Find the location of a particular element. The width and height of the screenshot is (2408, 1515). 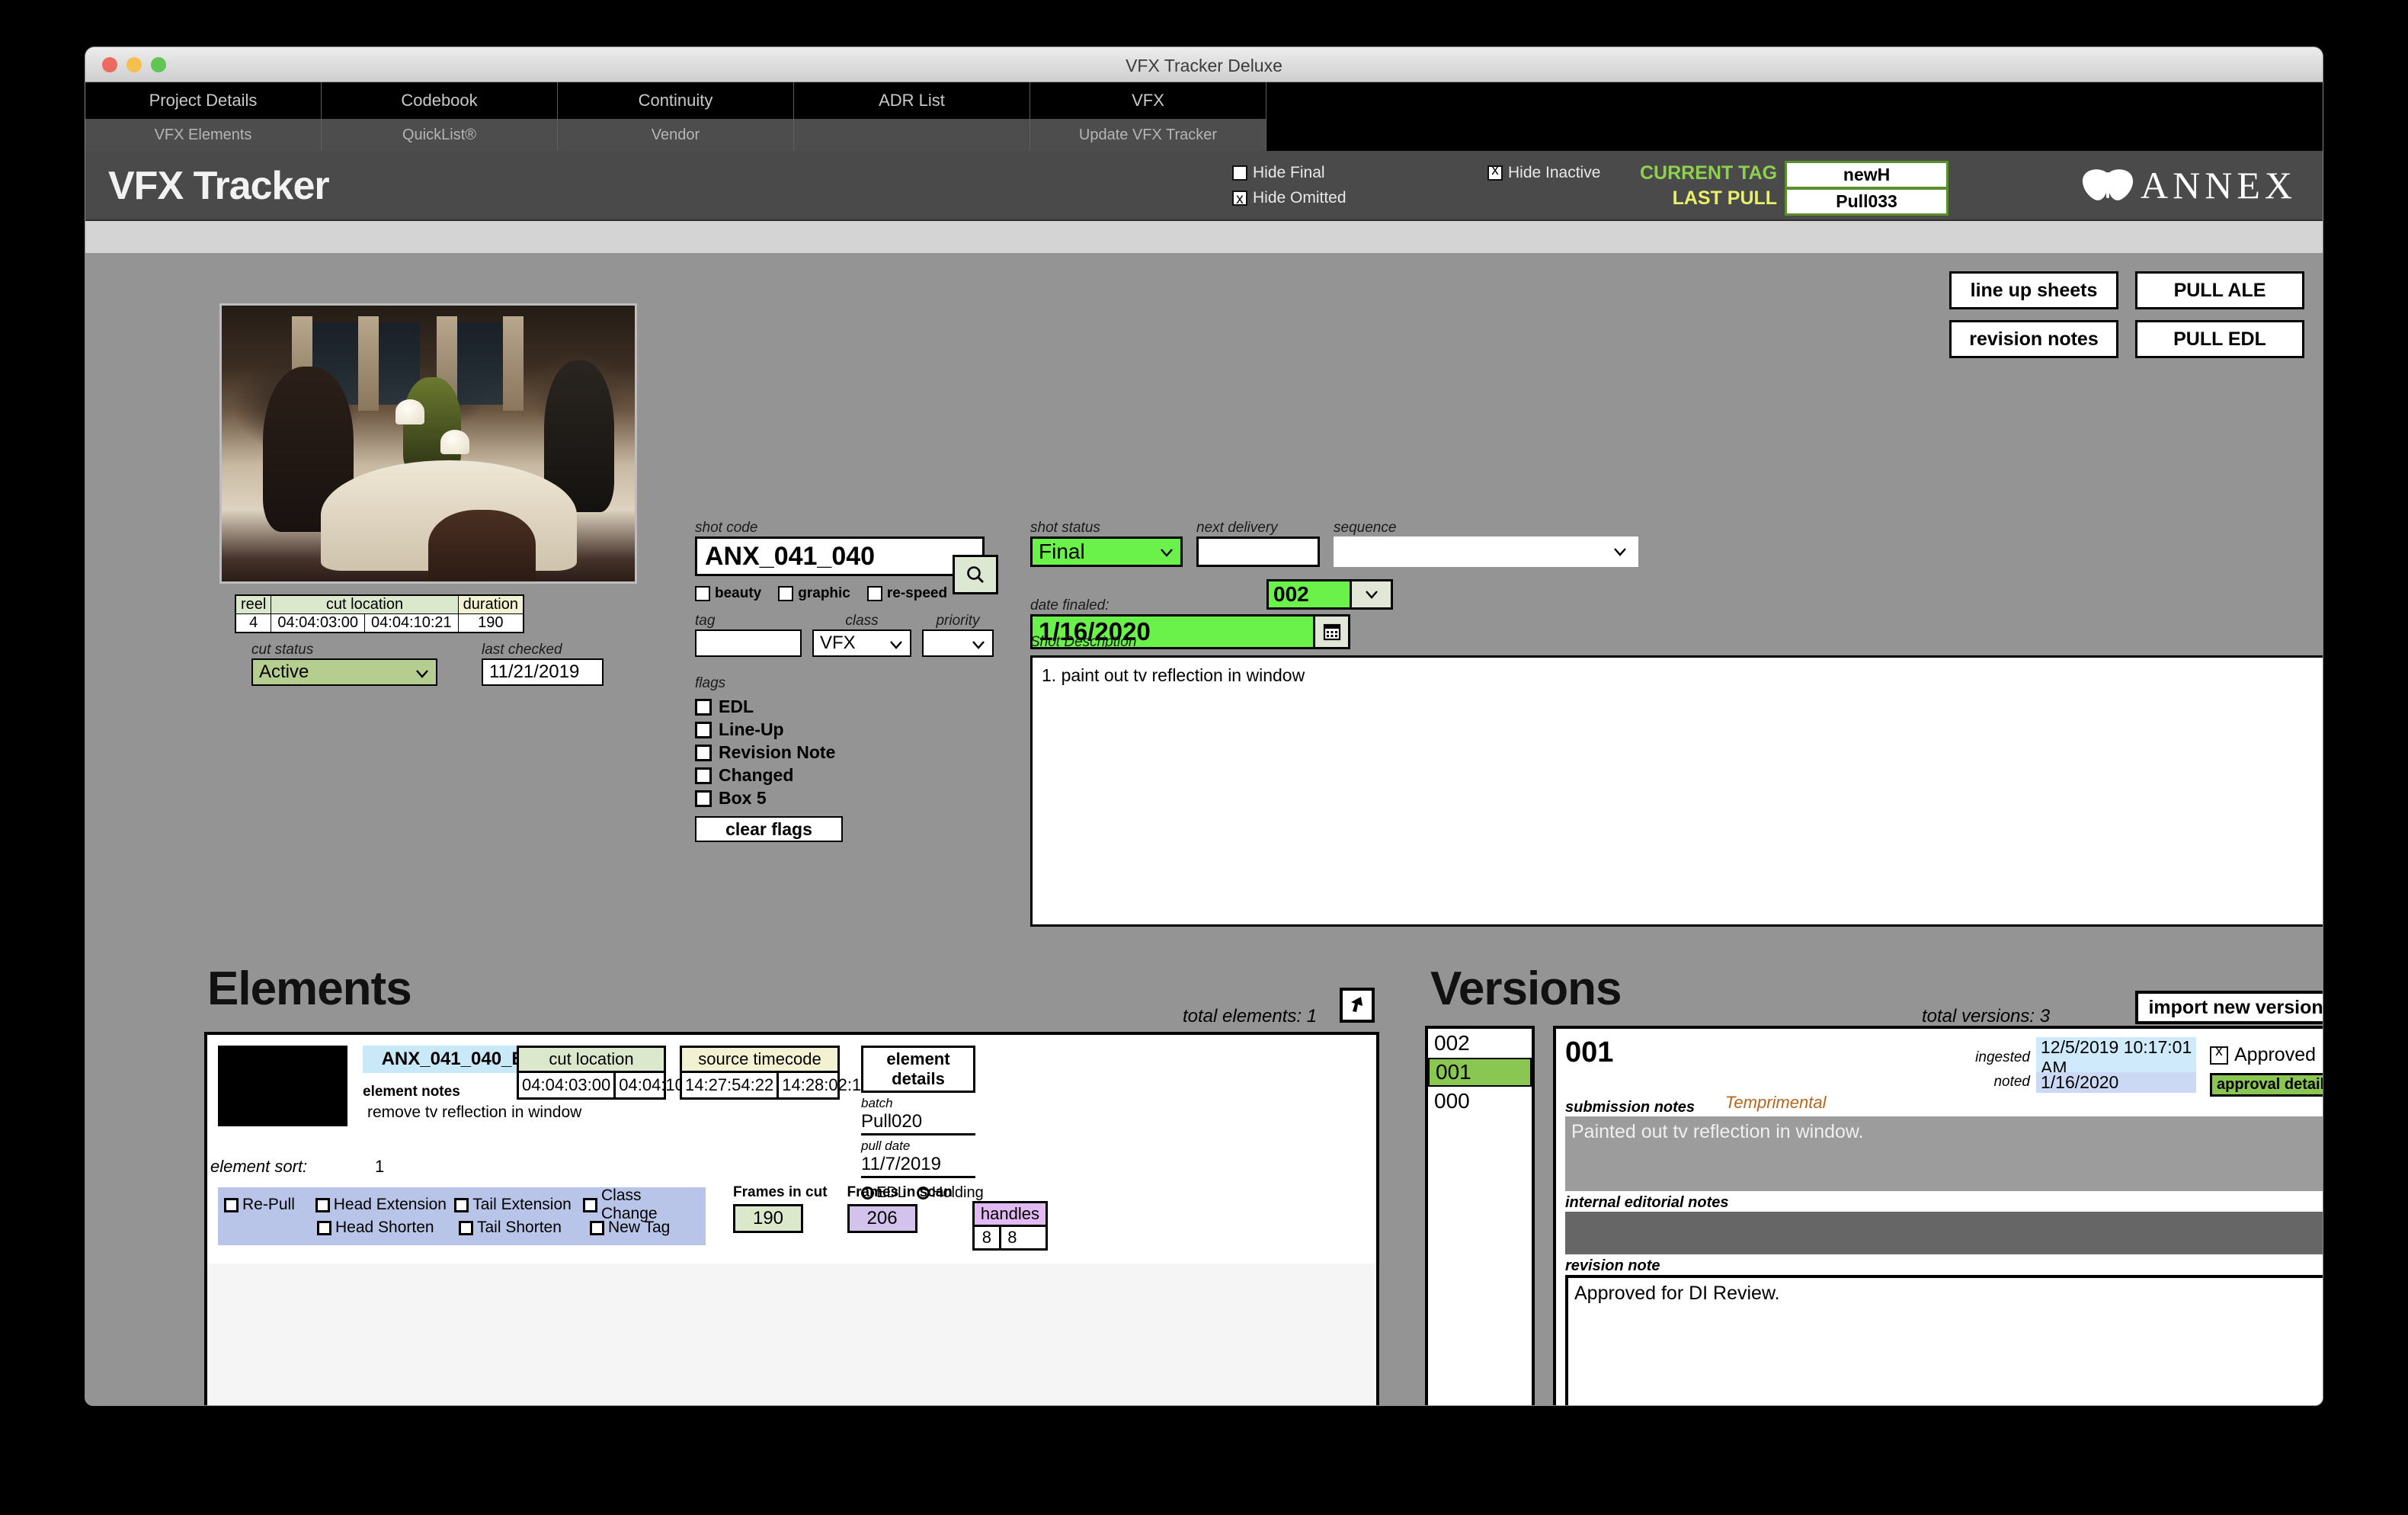

frames-in-cut: Frames in cut 190 is located at coordinates (780, 1208).